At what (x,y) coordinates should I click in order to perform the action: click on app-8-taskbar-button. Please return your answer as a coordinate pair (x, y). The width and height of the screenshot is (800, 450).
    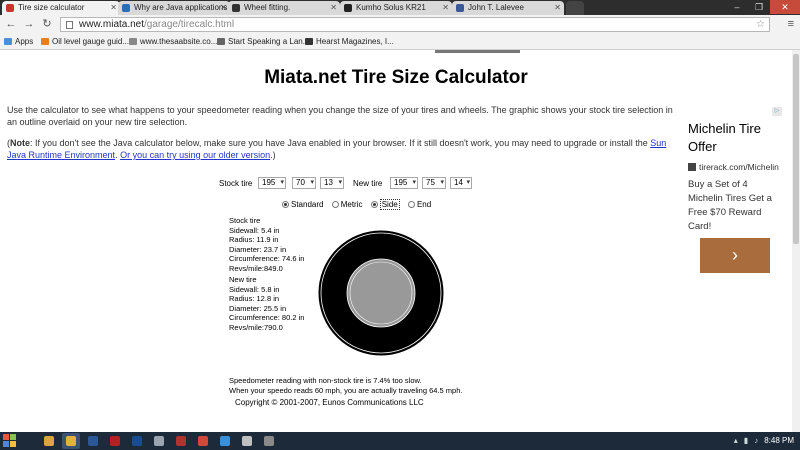
    Looking at the image, I should click on (203, 441).